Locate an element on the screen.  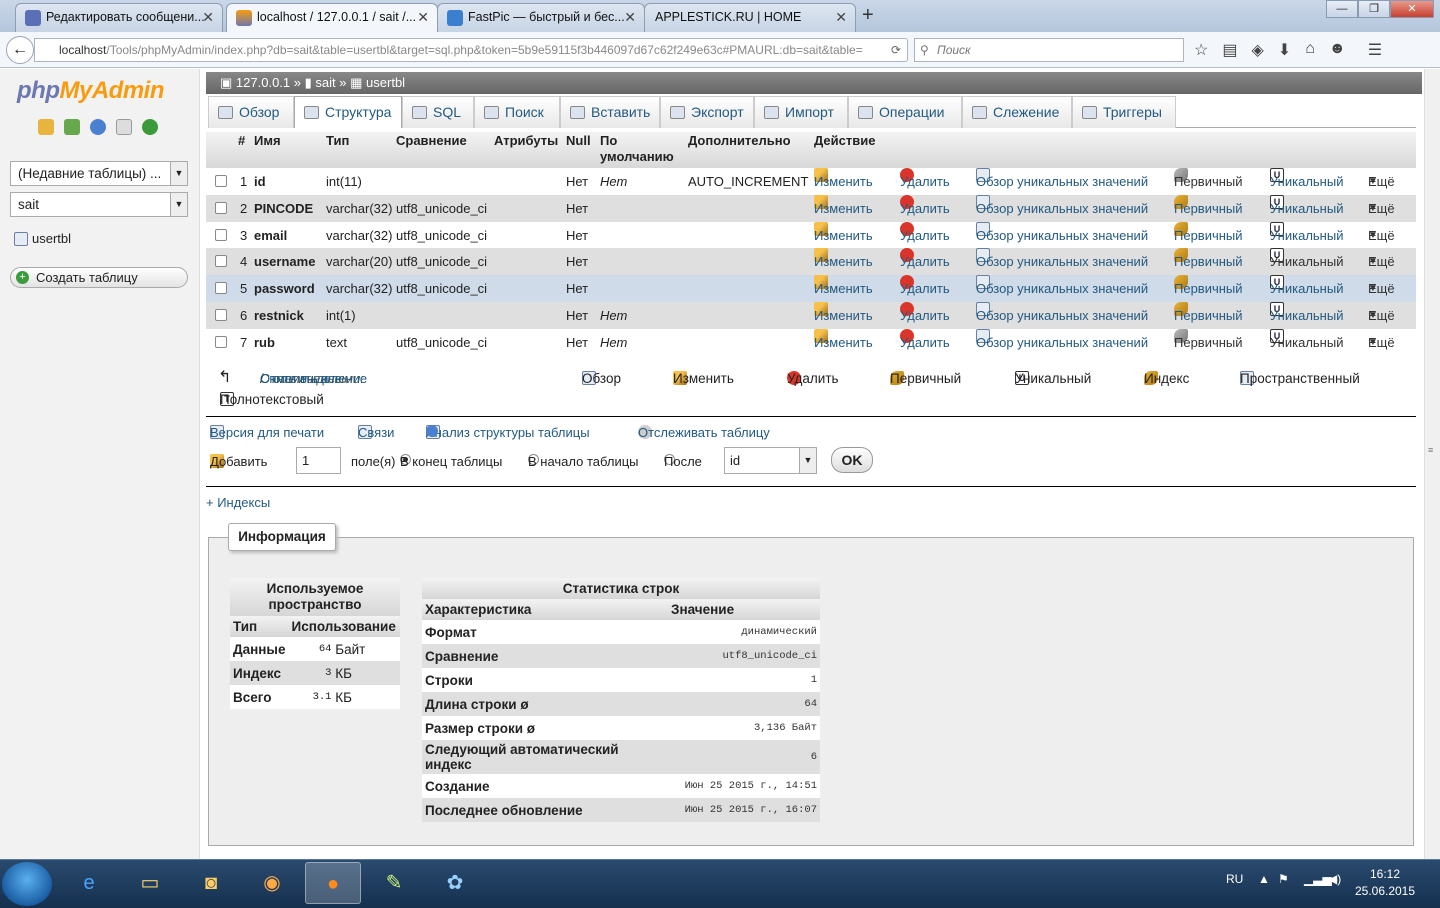
search-input: ⚲ Поиск is located at coordinates (1049, 50).